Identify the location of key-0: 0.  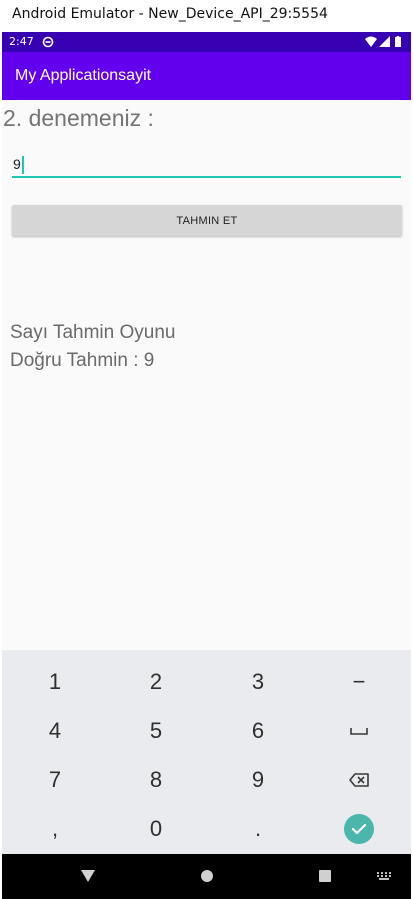
(156, 829).